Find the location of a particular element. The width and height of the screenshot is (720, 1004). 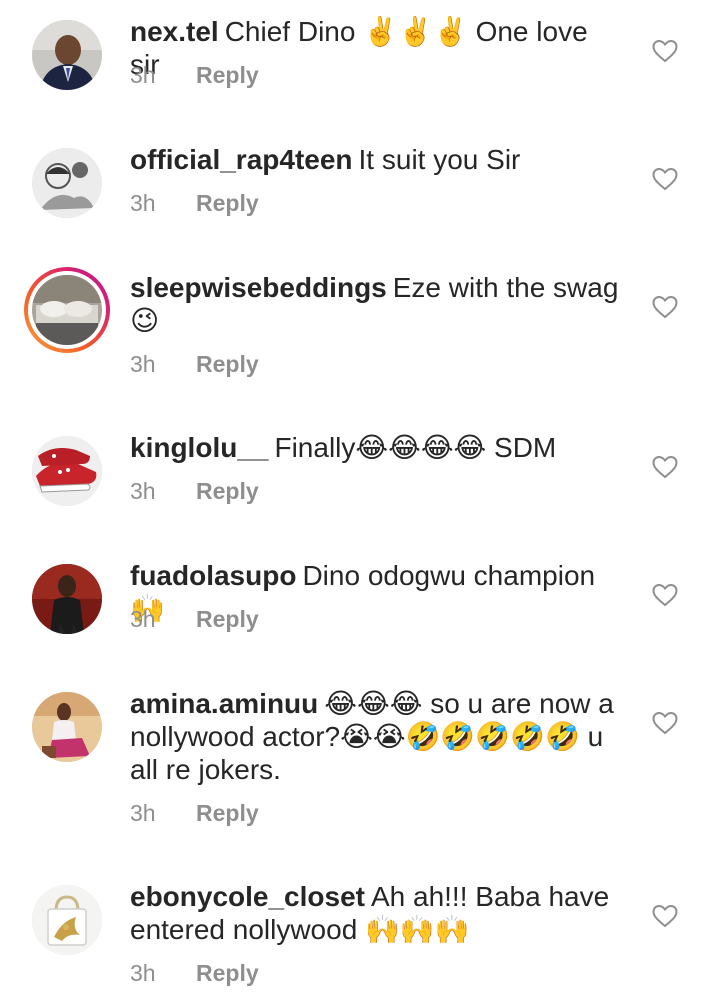

comment-body: It suit you Sir is located at coordinates (439, 159).